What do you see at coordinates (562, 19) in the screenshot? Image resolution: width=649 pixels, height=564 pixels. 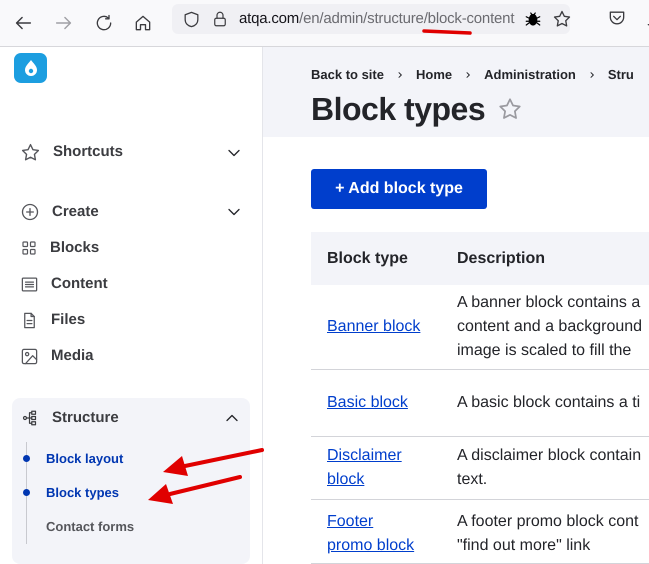 I see `bookmark-star-icon` at bounding box center [562, 19].